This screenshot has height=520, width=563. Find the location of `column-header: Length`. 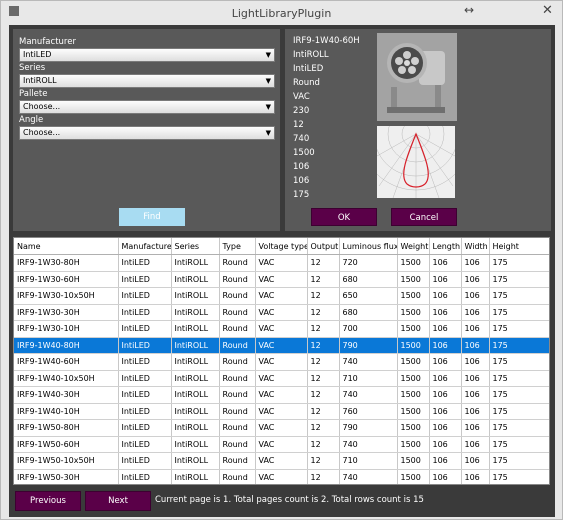

column-header: Length is located at coordinates (445, 246).